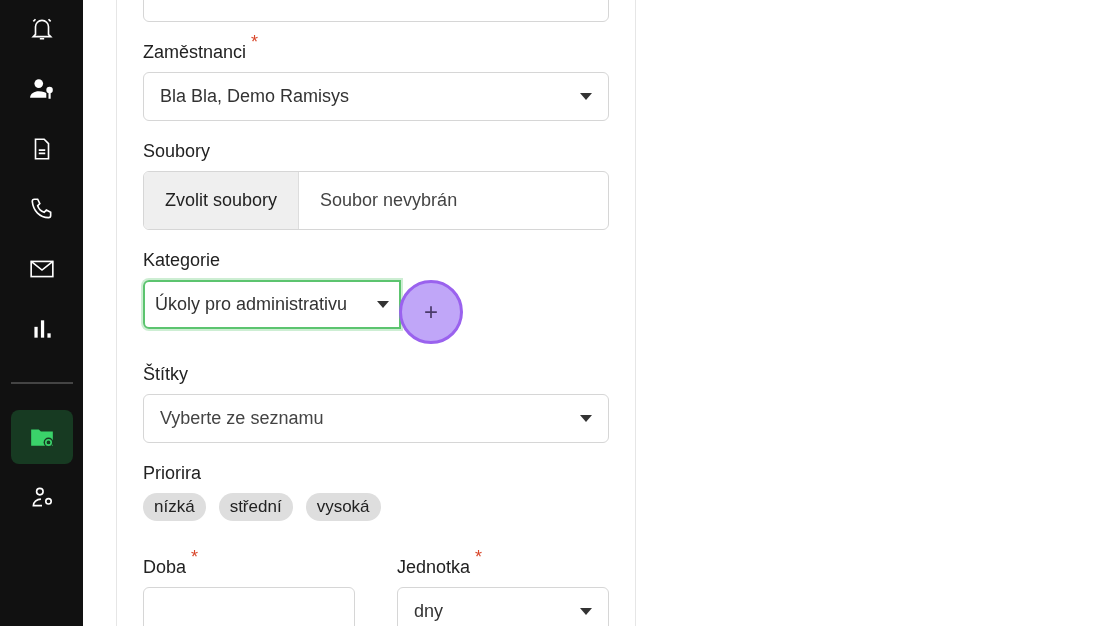 This screenshot has width=1120, height=626. Describe the element at coordinates (172, 473) in the screenshot. I see `field-label: Priorira` at that location.